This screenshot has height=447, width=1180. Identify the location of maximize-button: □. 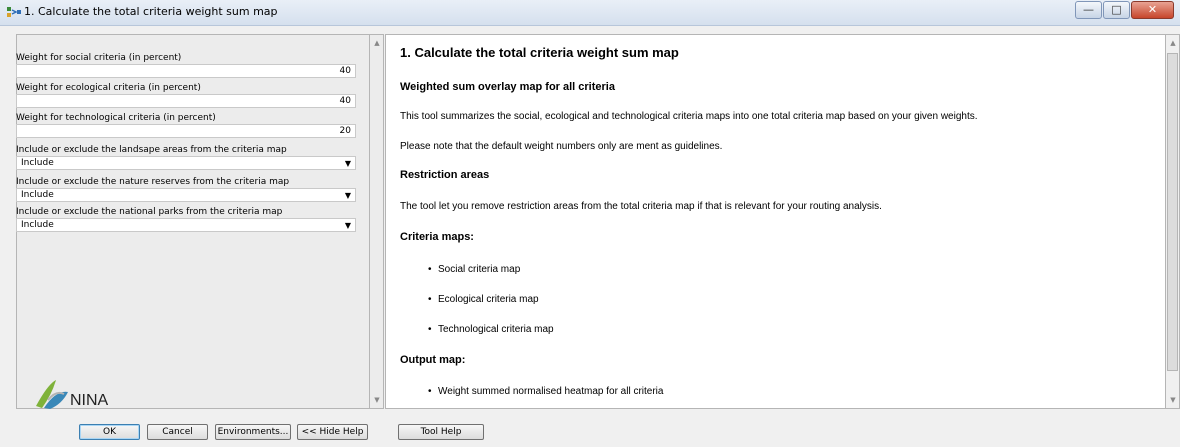
(1116, 10).